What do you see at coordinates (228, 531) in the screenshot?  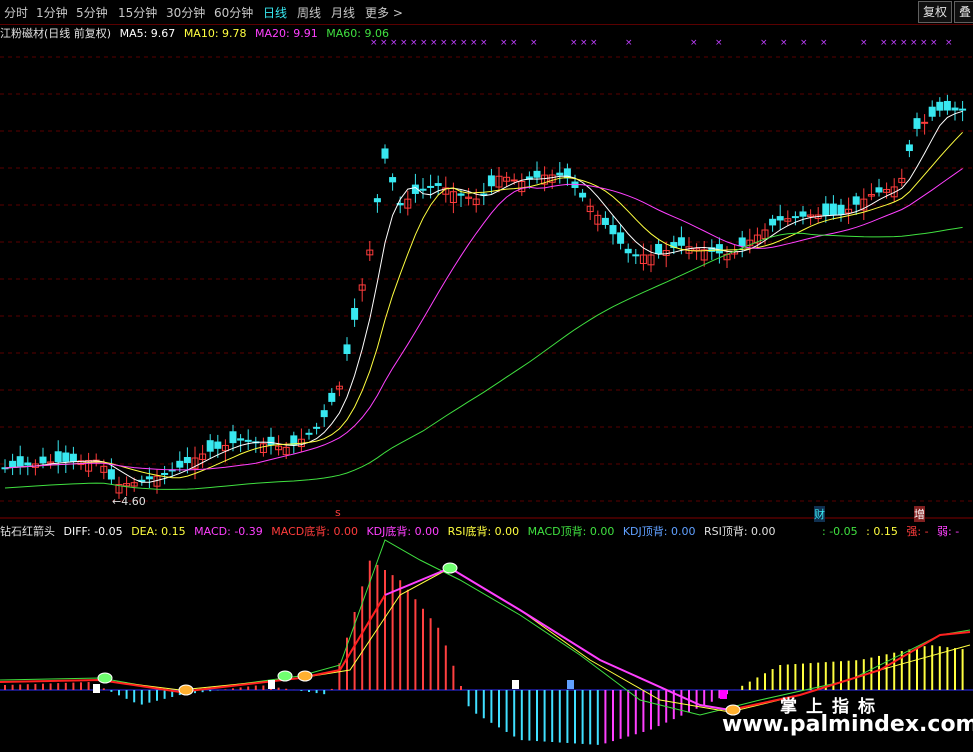 I see `macd-label: MACD: -0.39` at bounding box center [228, 531].